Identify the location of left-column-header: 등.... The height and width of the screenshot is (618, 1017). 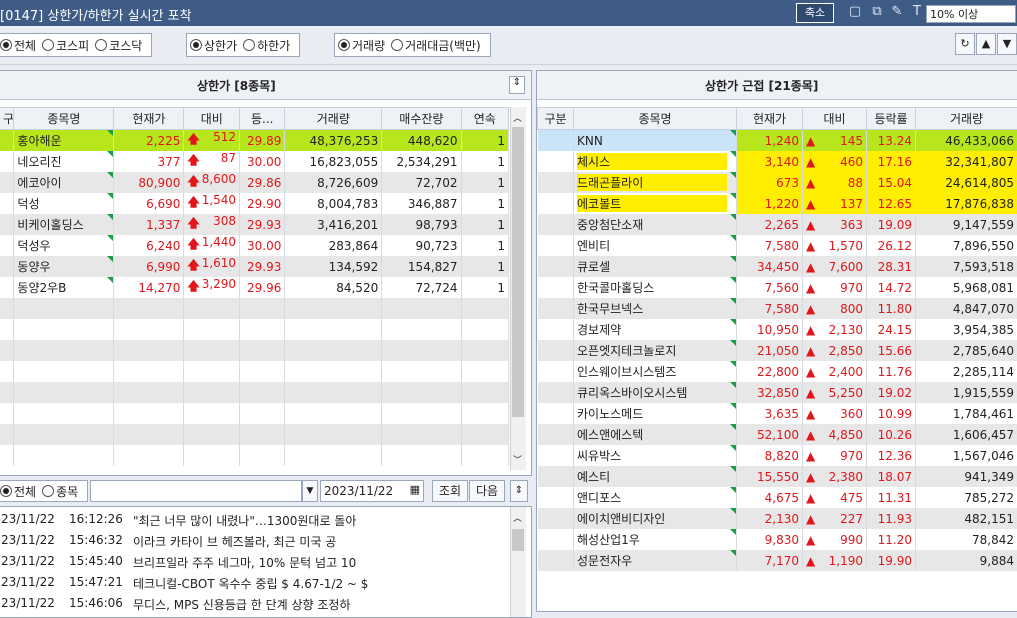
(262, 119).